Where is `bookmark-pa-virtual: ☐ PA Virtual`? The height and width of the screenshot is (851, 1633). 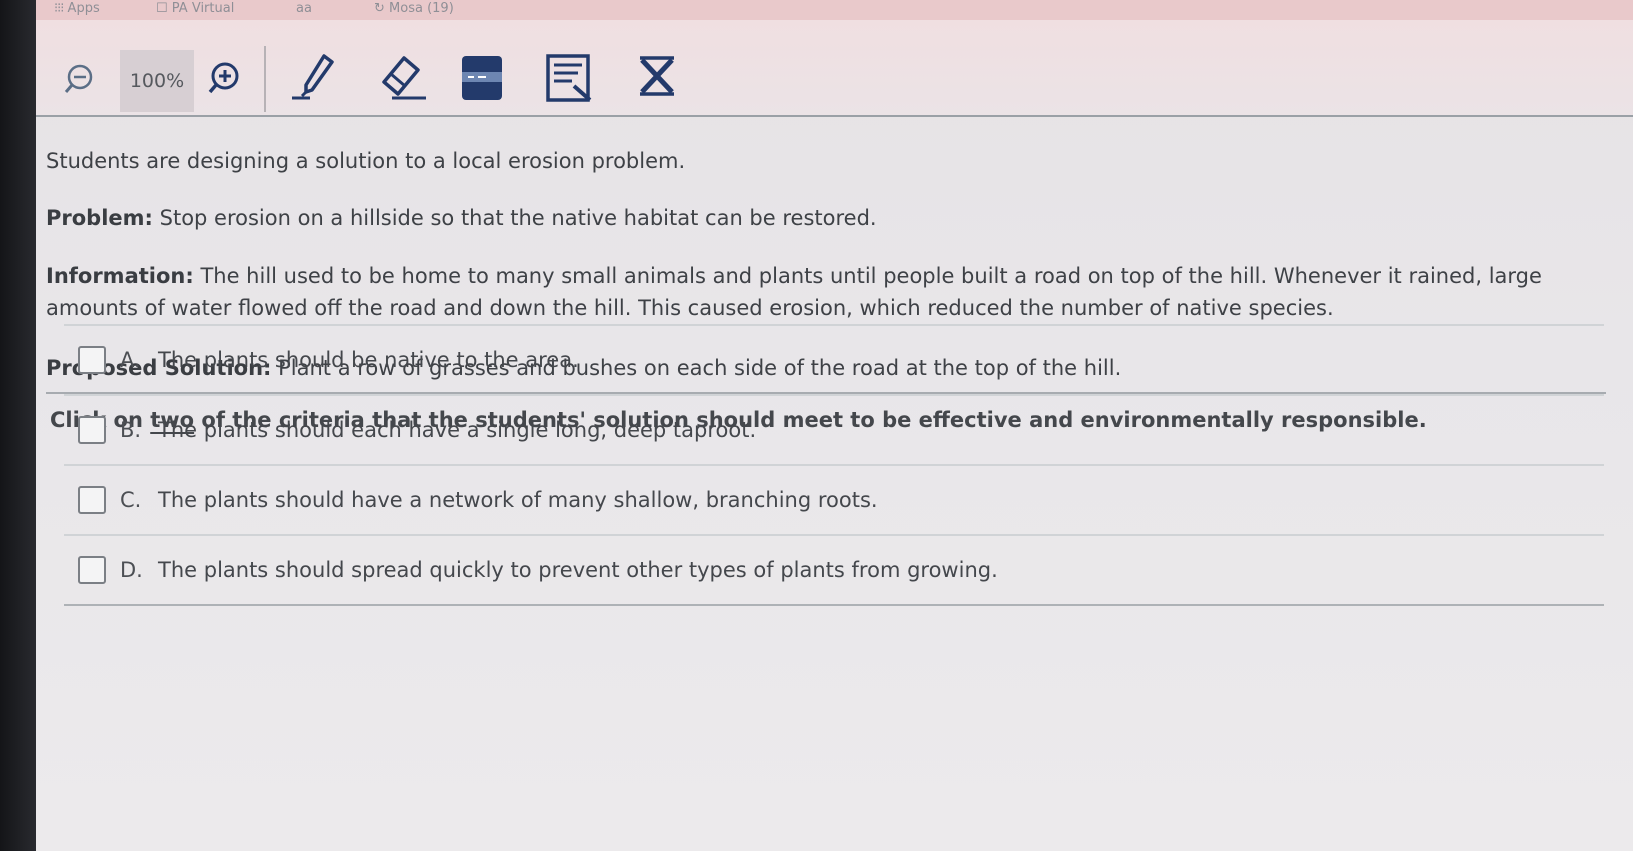 bookmark-pa-virtual: ☐ PA Virtual is located at coordinates (195, 8).